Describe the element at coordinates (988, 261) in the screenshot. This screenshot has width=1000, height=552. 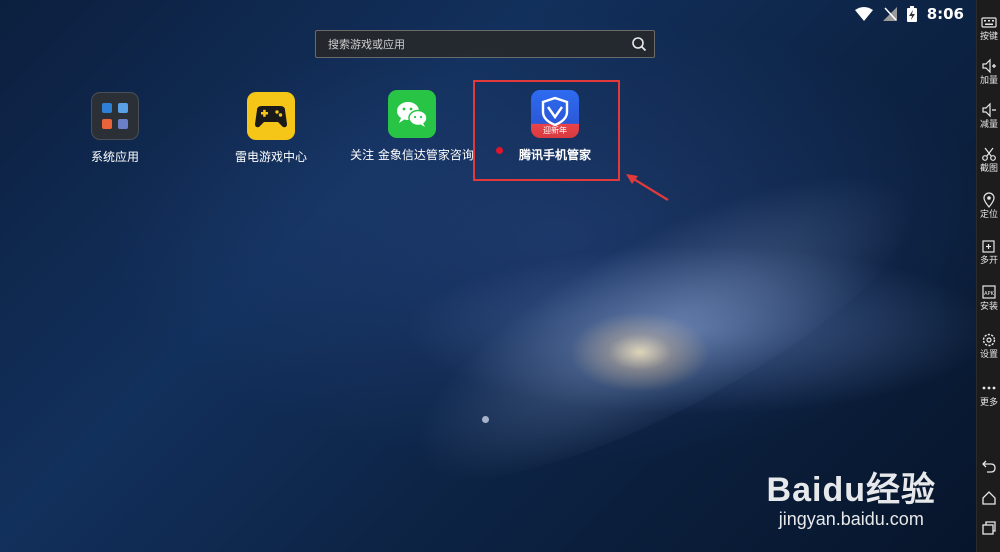
I see `sidebar-label: 多开` at that location.